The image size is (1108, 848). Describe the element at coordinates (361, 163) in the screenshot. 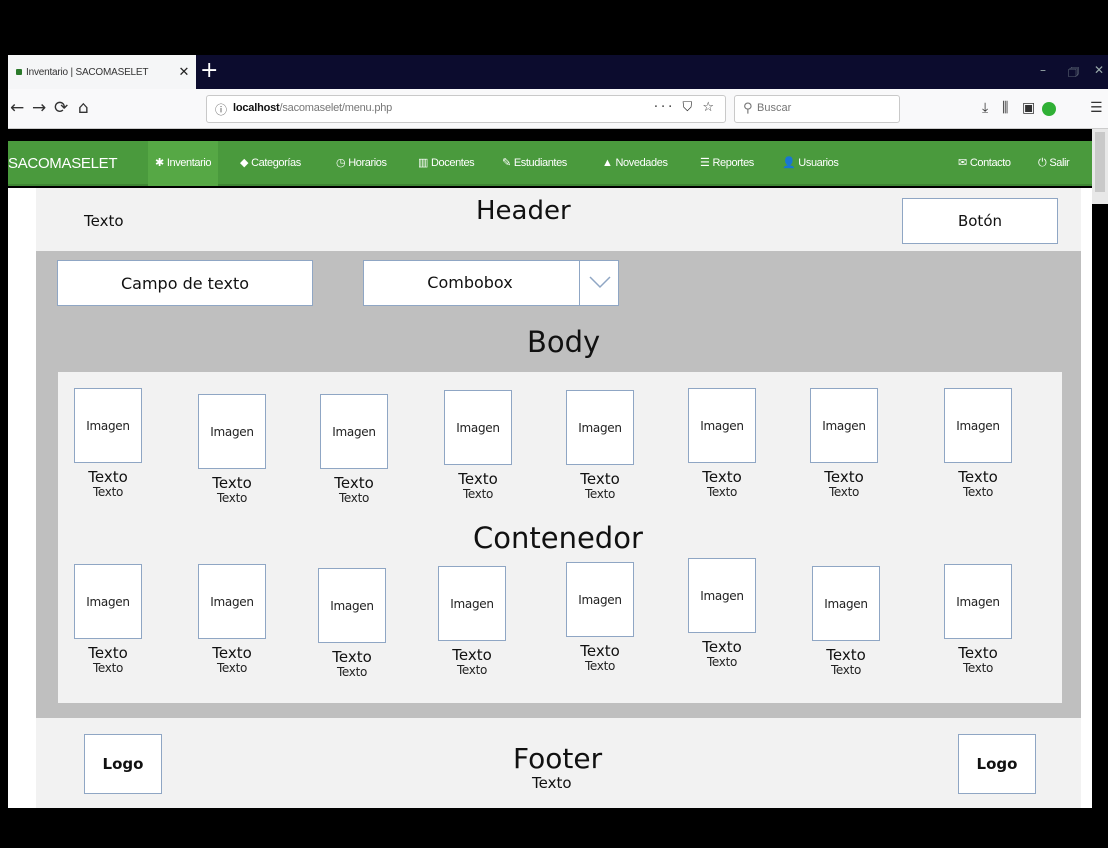

I see `nav-item-horarios: ◷ Horarios` at that location.